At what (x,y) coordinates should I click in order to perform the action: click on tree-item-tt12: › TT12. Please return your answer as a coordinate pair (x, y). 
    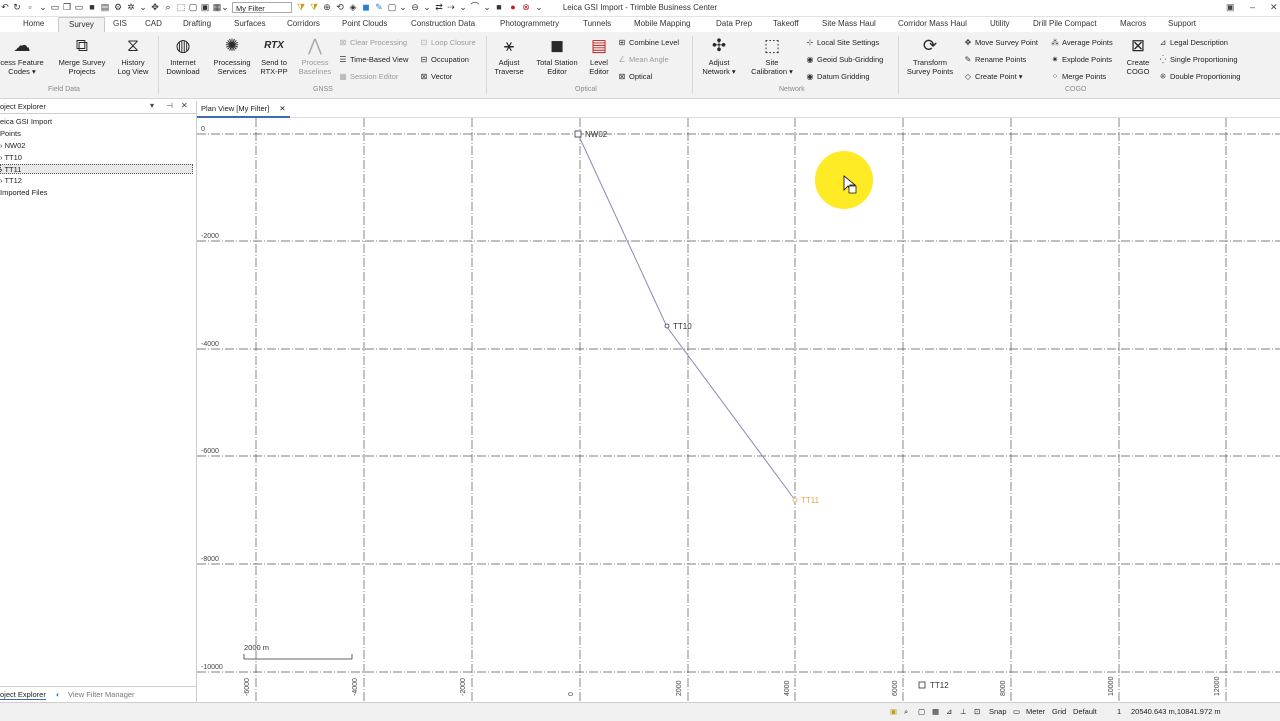
    Looking at the image, I should click on (11, 180).